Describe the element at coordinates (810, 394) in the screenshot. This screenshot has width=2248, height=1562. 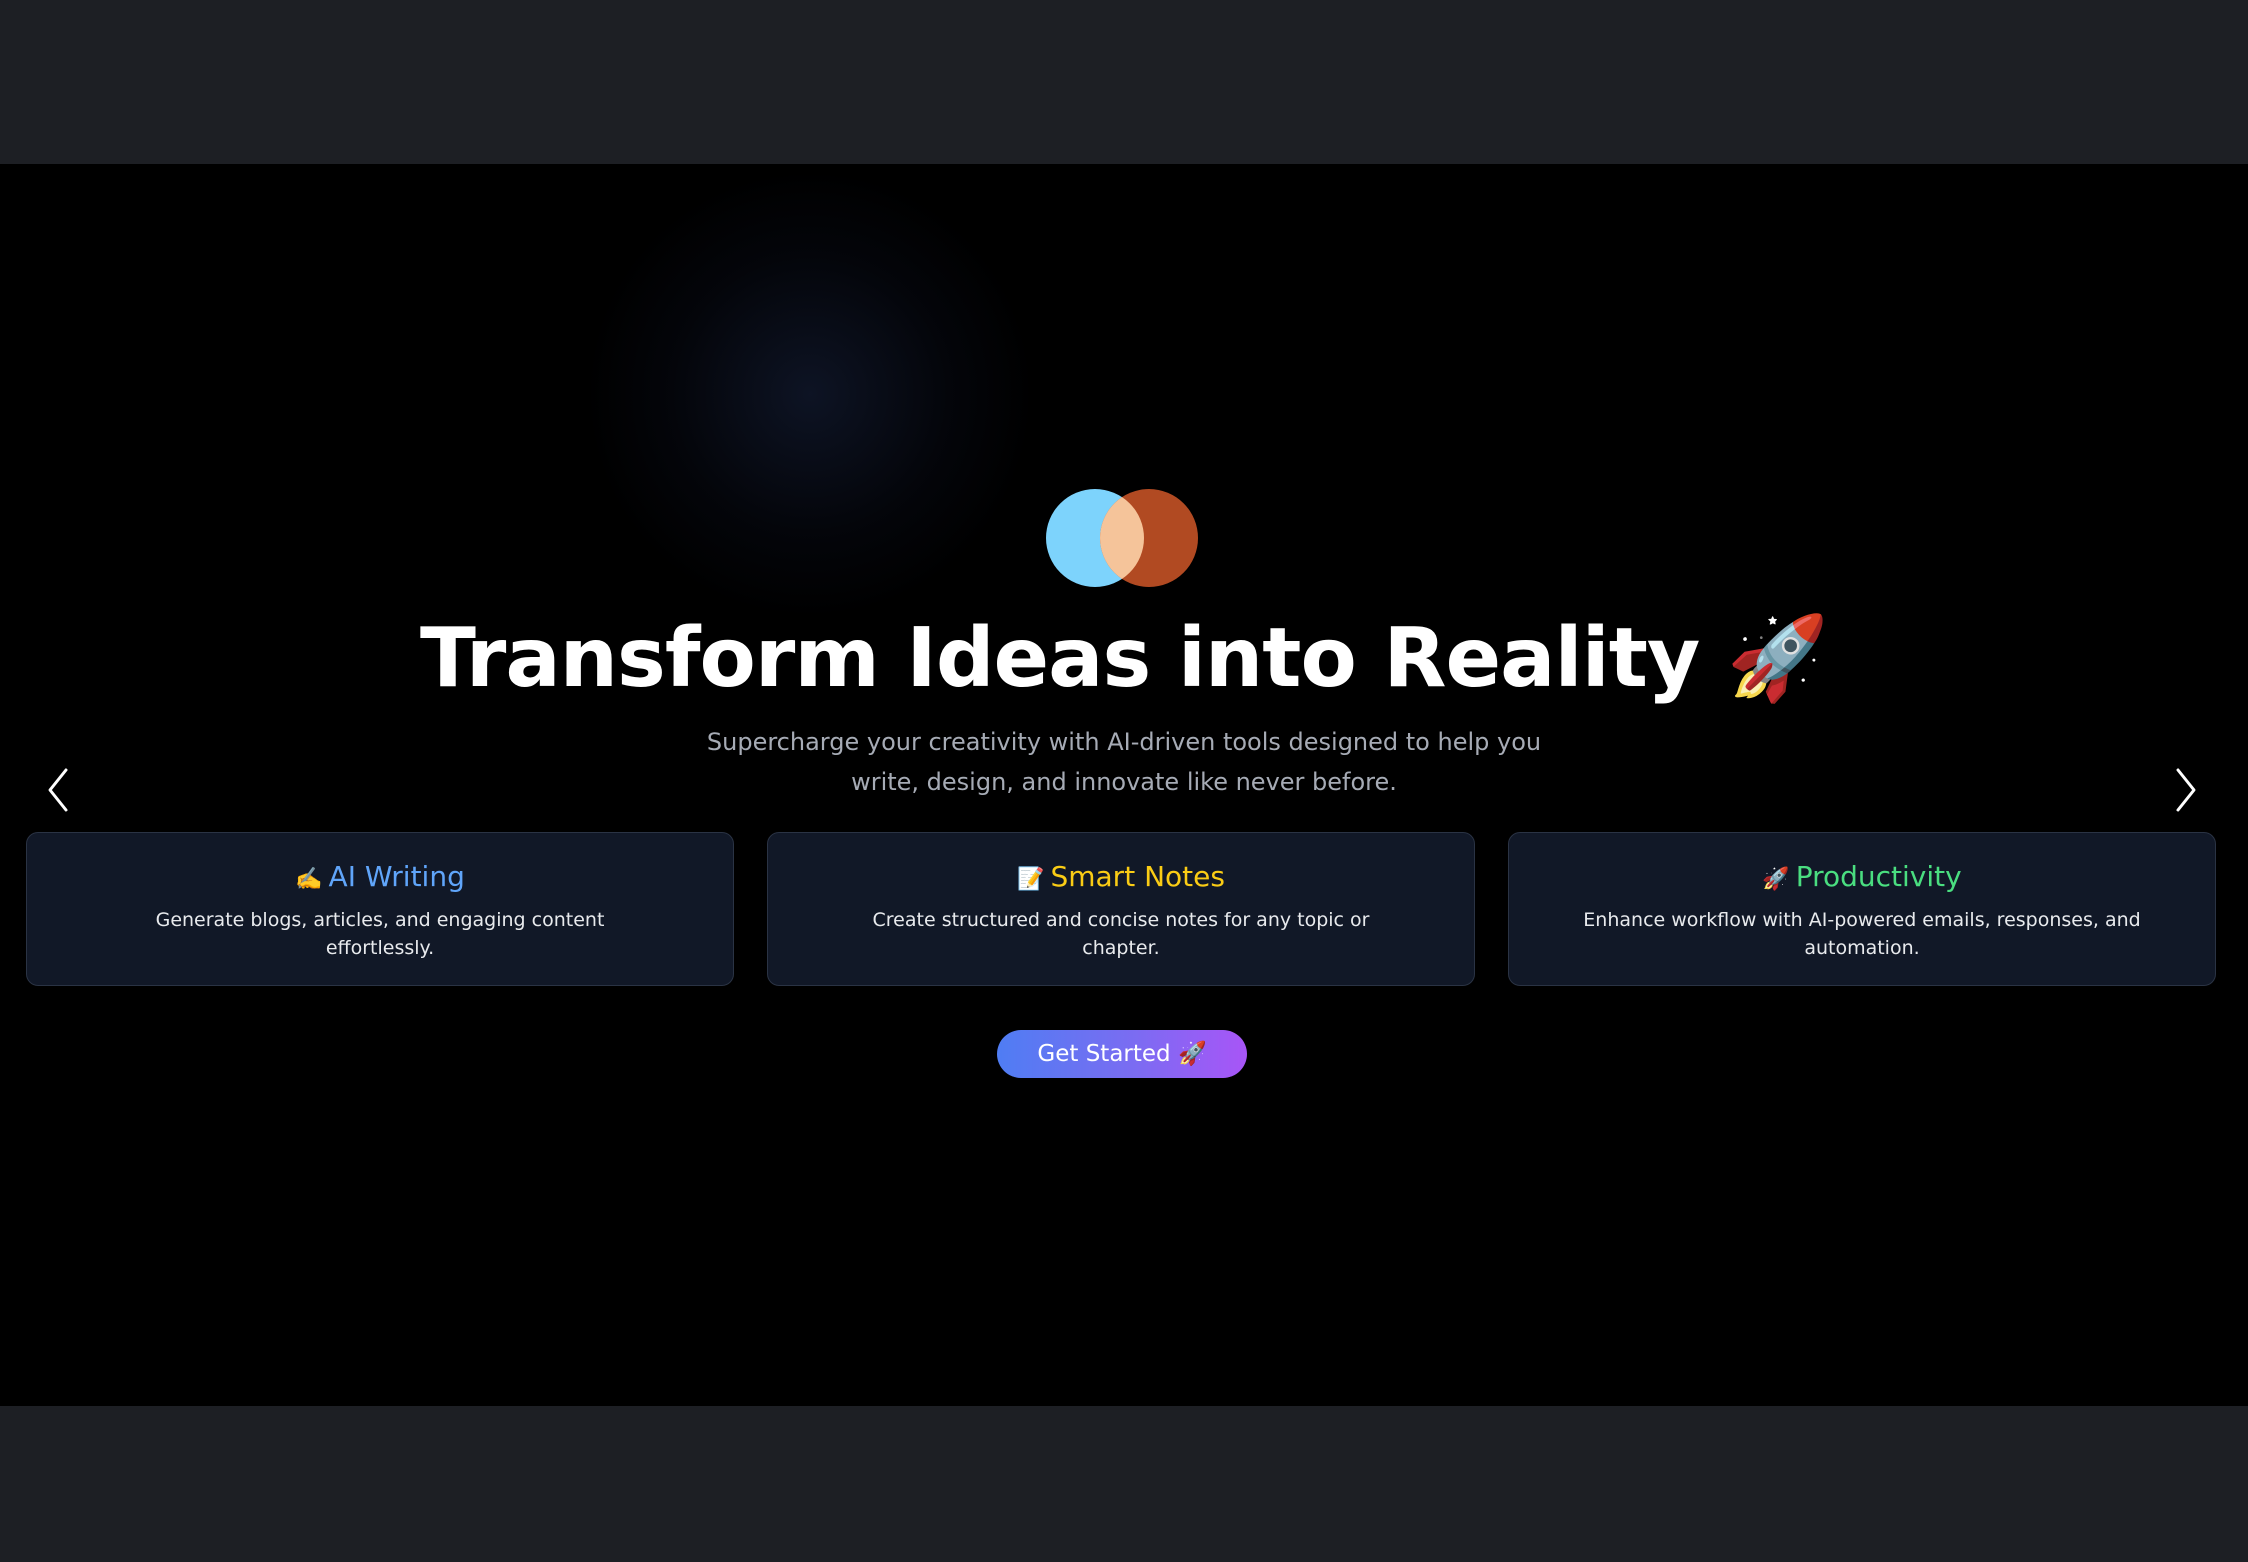
I see `background-glow` at that location.